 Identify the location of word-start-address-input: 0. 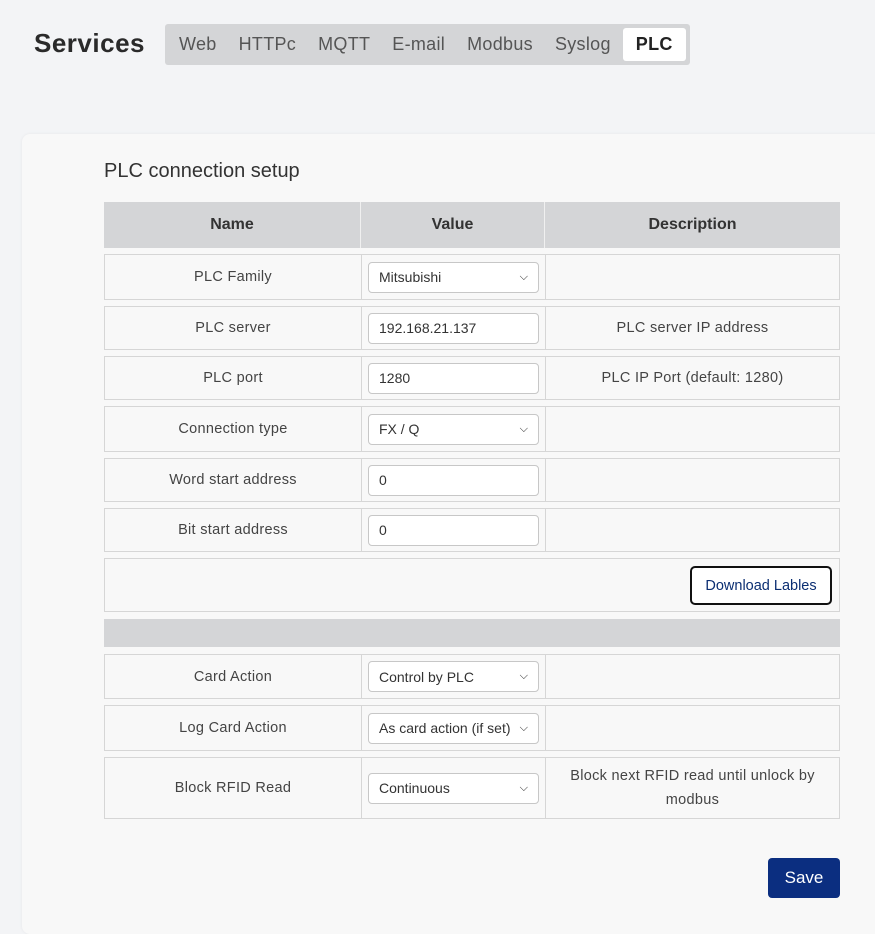
(453, 480).